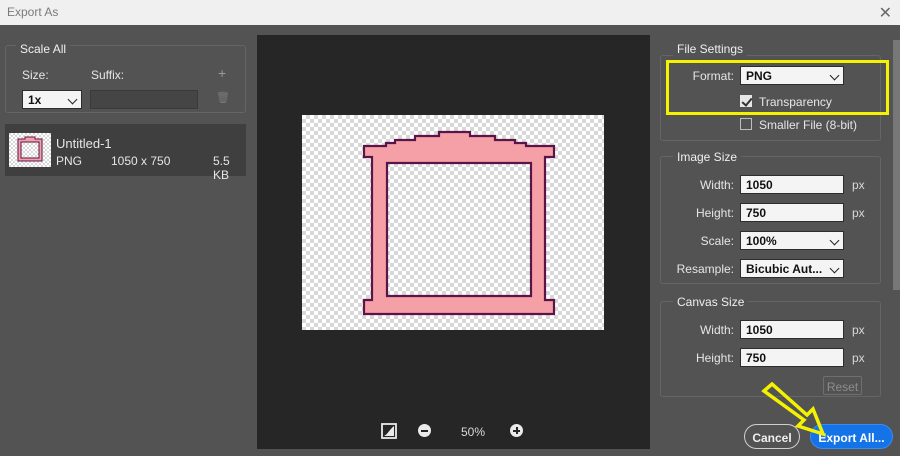  Describe the element at coordinates (141, 161) in the screenshot. I see `asset-dimensions: 1050 x 750` at that location.